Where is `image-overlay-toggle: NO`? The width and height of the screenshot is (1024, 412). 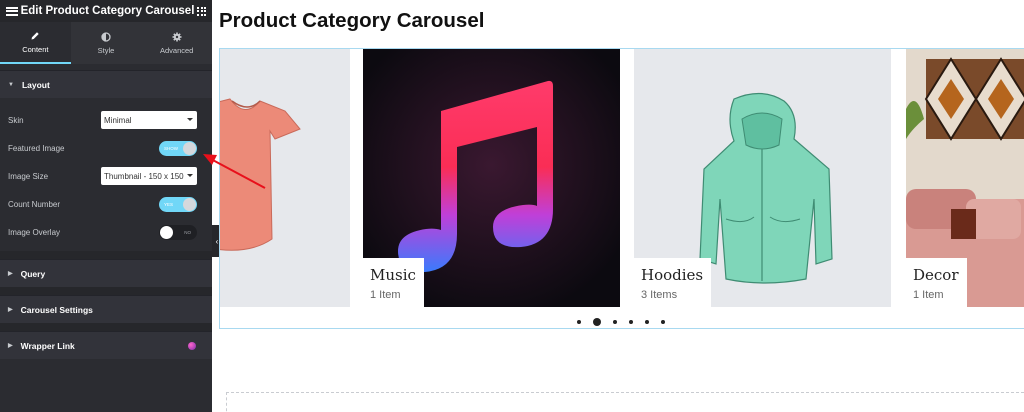 image-overlay-toggle: NO is located at coordinates (178, 232).